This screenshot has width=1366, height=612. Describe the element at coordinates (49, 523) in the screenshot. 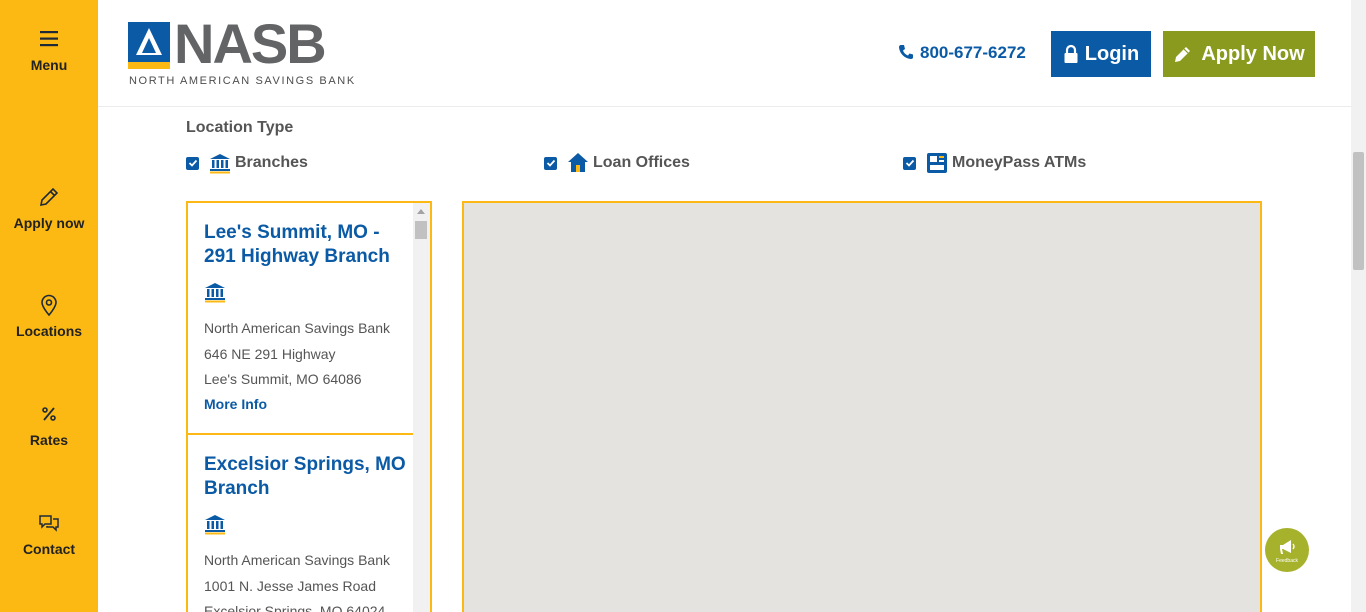

I see `chat-bubbles-icon` at that location.